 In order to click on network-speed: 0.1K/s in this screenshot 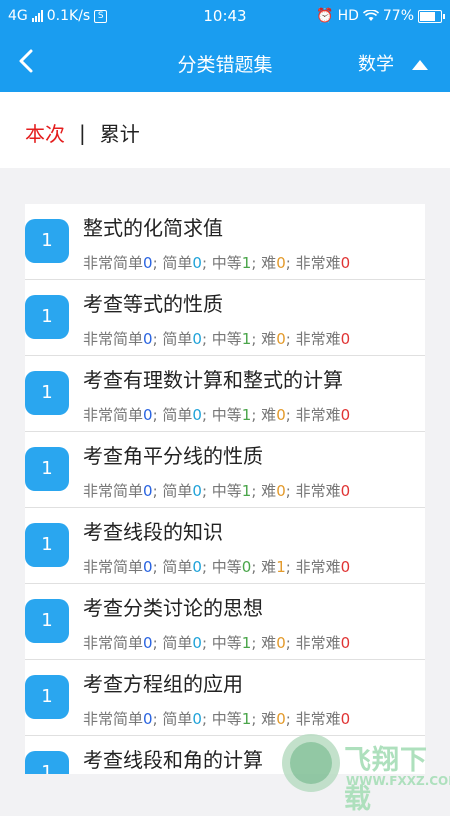, I will do `click(68, 16)`.